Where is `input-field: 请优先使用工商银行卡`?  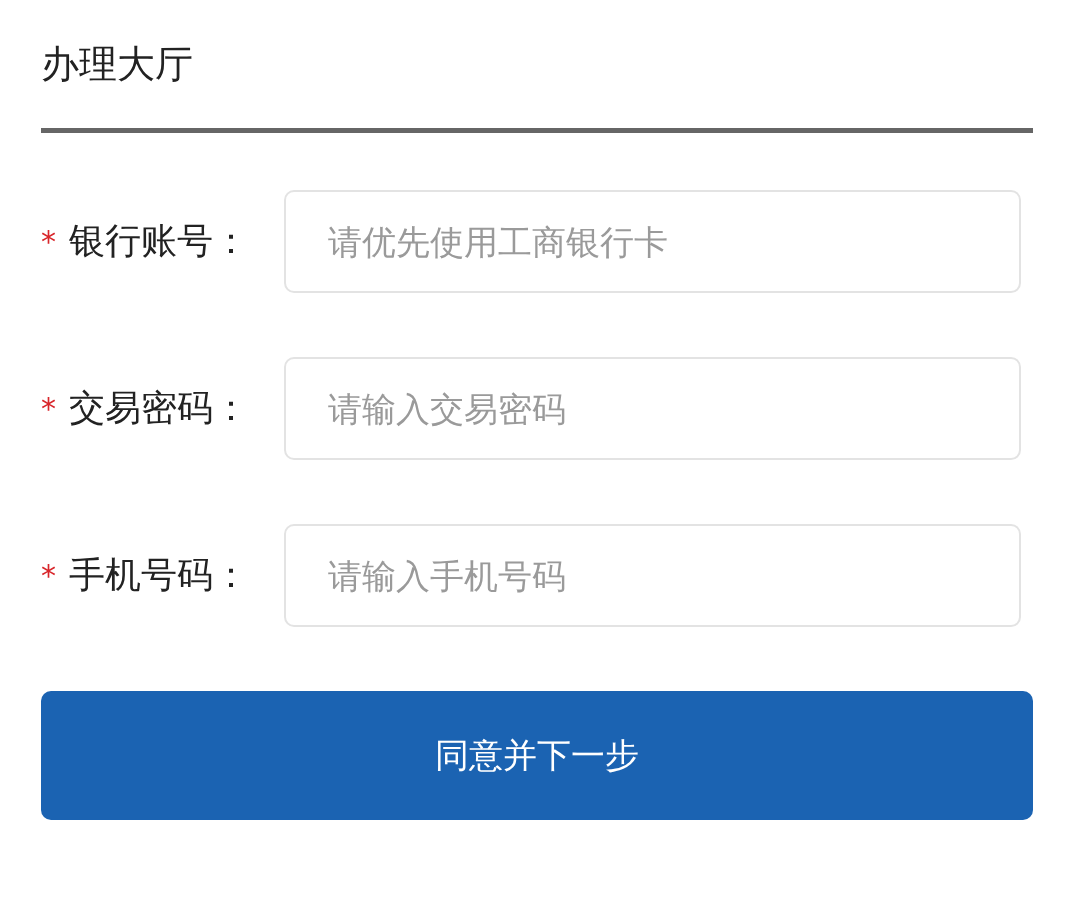
input-field: 请优先使用工商银行卡 is located at coordinates (652, 241).